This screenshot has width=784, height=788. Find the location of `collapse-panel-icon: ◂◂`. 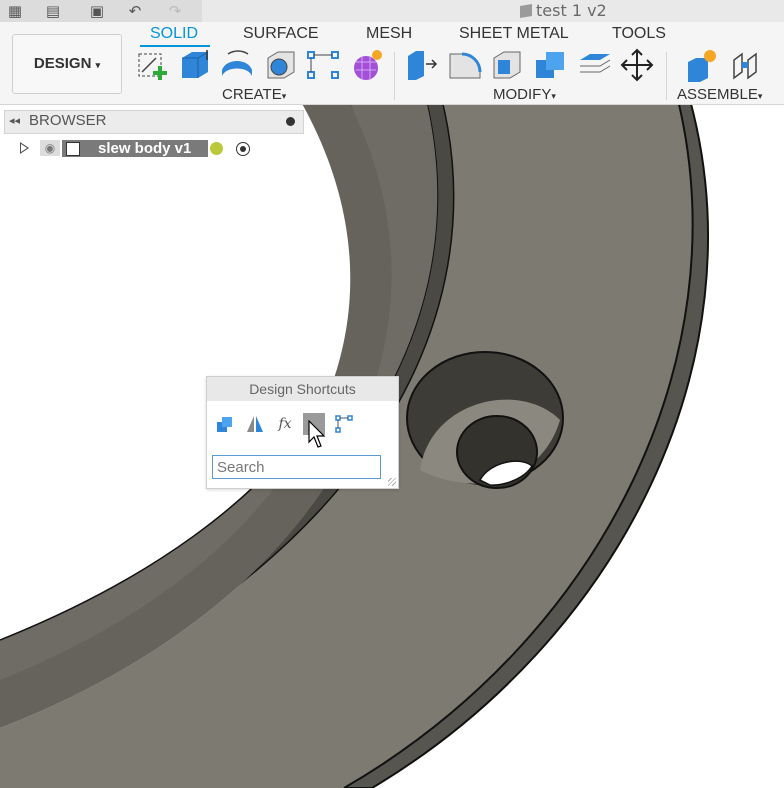

collapse-panel-icon: ◂◂ is located at coordinates (14, 120).